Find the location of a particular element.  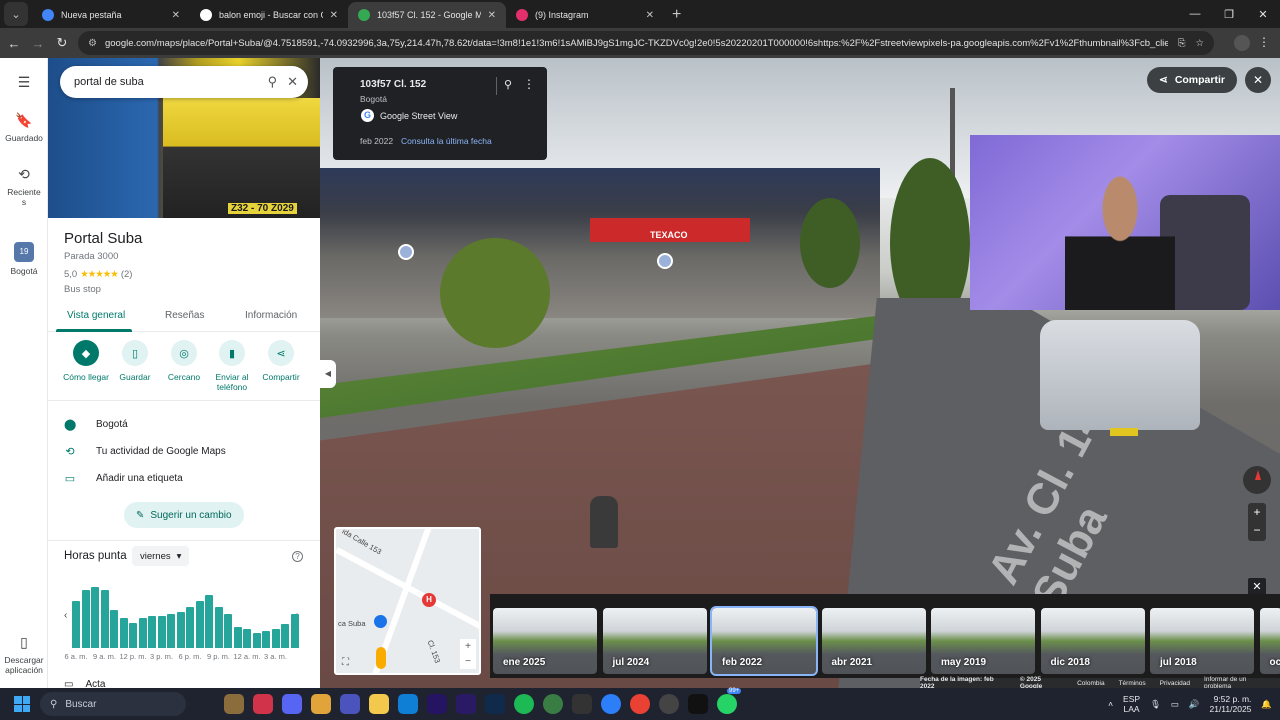

restore-icon: ❐ is located at coordinates (1229, 14).